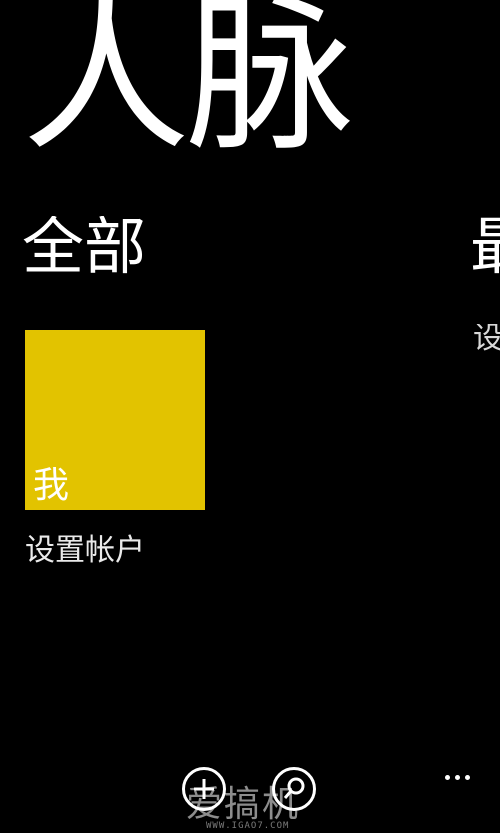  I want to click on search-icon, so click(294, 788).